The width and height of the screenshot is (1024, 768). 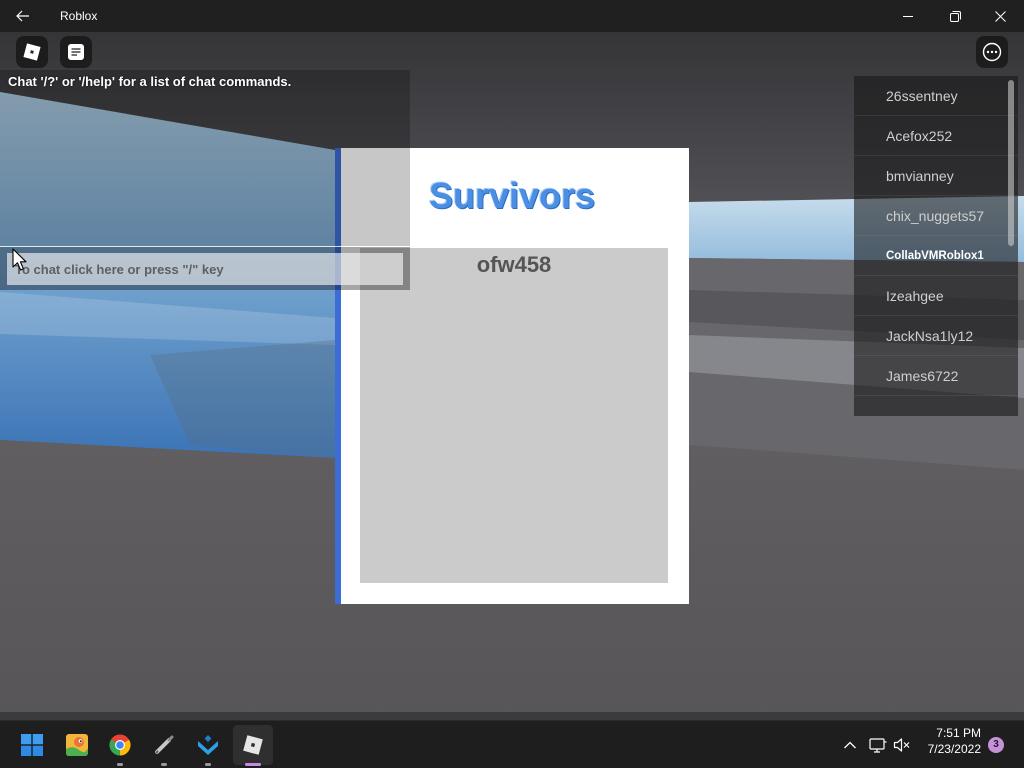 I want to click on scene-bottom-edge, so click(x=512, y=716).